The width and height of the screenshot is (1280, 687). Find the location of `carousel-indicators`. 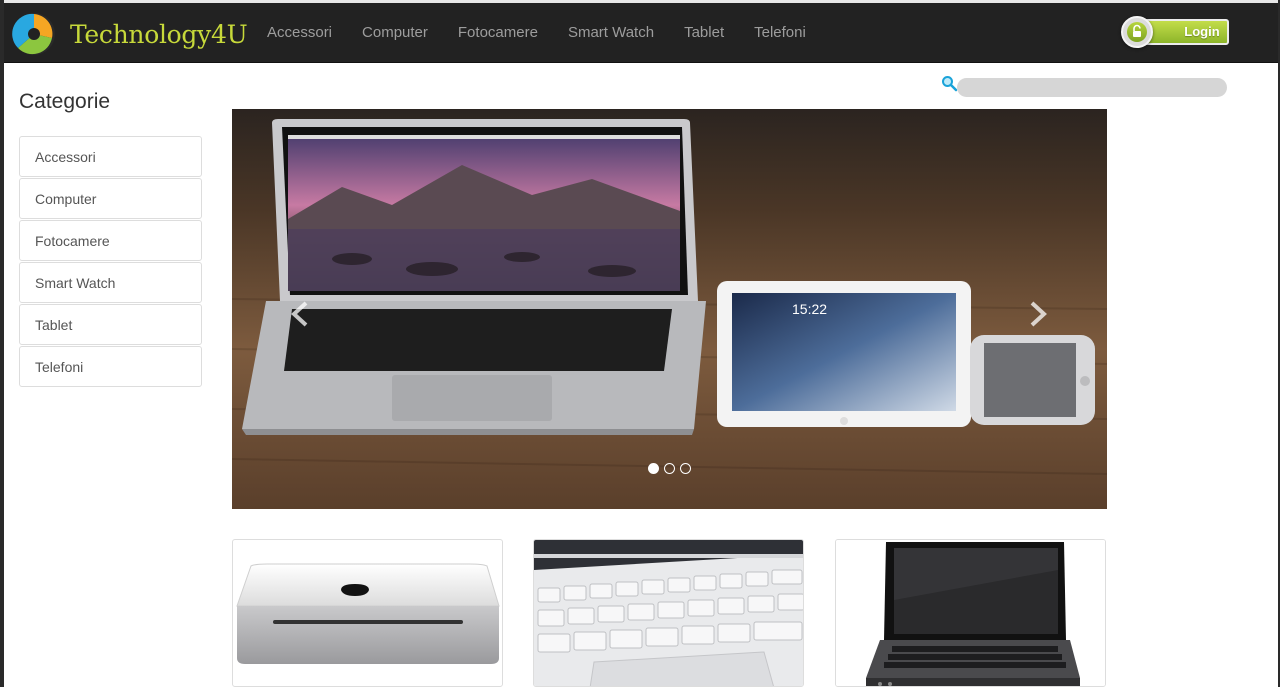

carousel-indicators is located at coordinates (672, 468).